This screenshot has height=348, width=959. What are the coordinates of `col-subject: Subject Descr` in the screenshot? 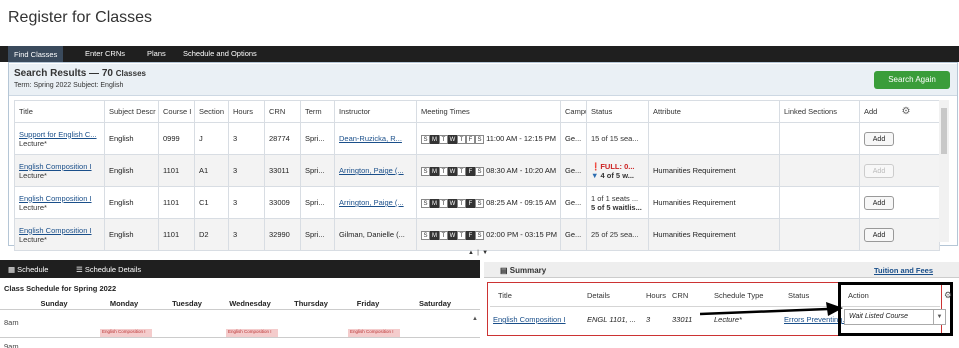 It's located at (131, 111).